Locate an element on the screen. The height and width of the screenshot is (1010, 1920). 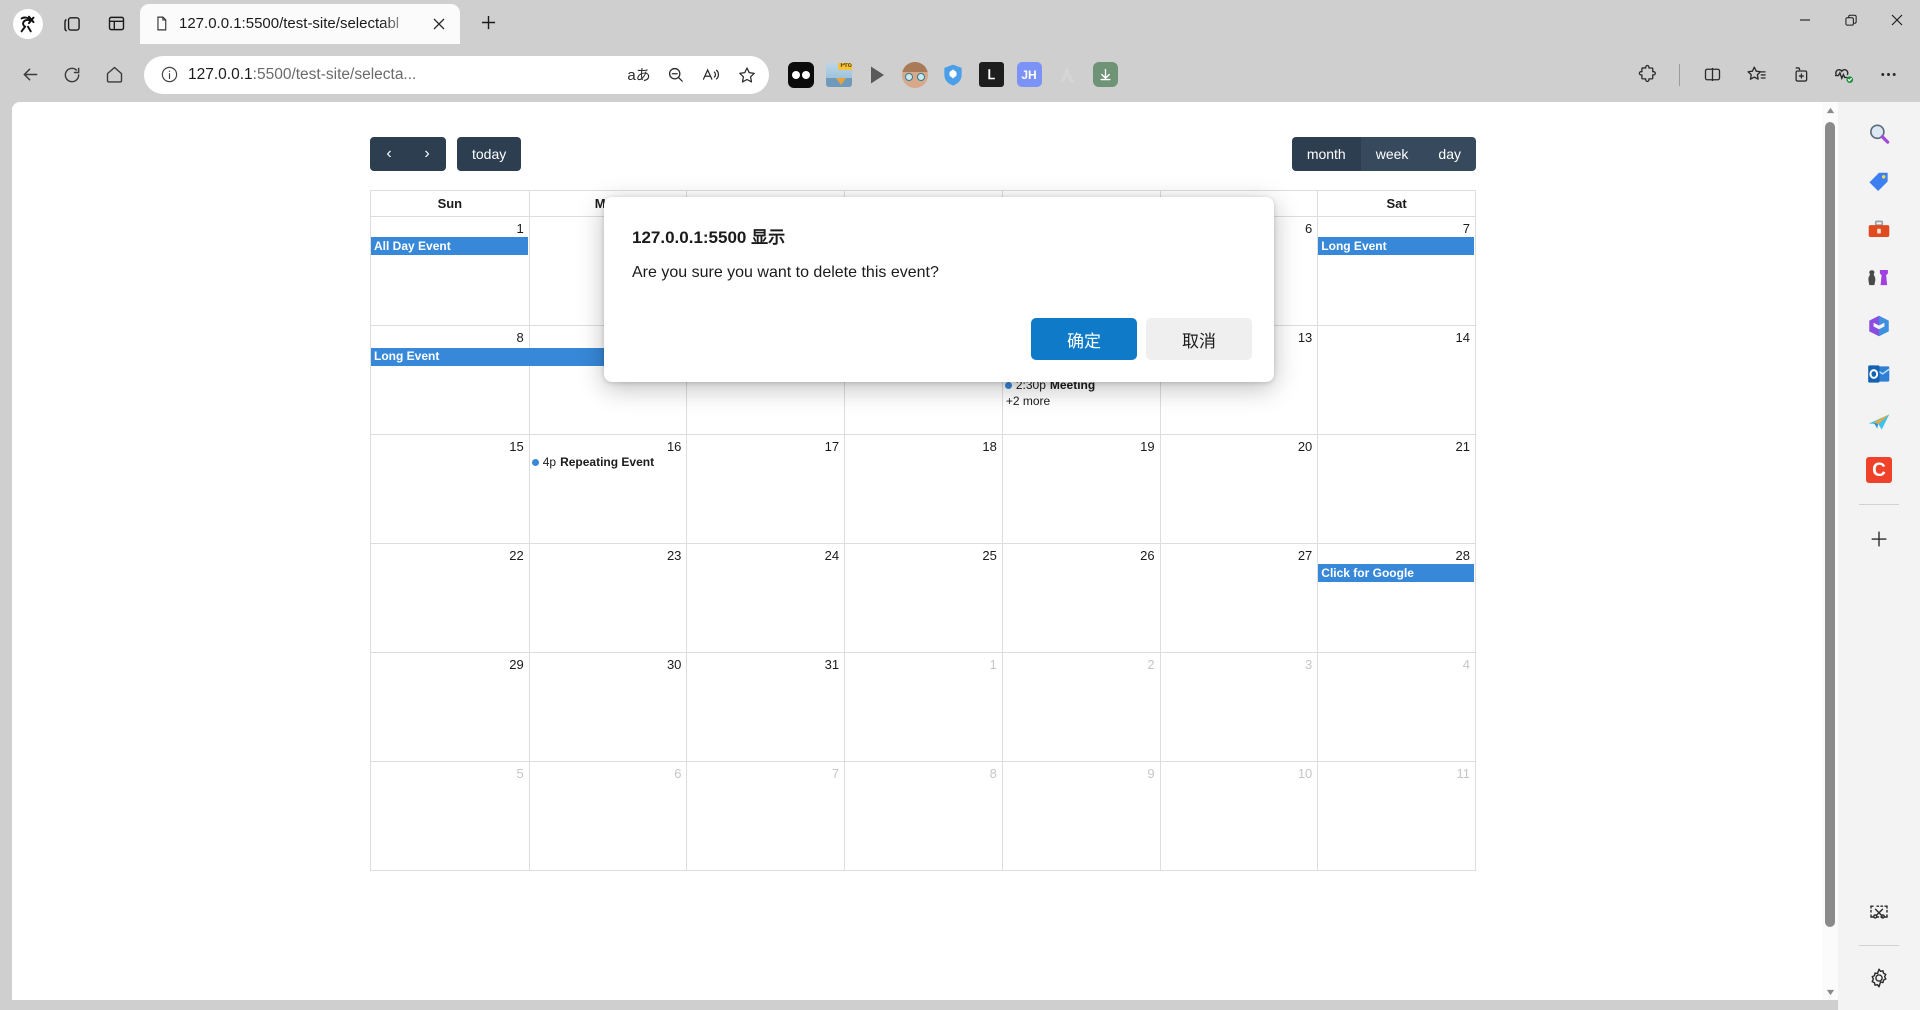
copilot-c-icon: C is located at coordinates (1879, 470).